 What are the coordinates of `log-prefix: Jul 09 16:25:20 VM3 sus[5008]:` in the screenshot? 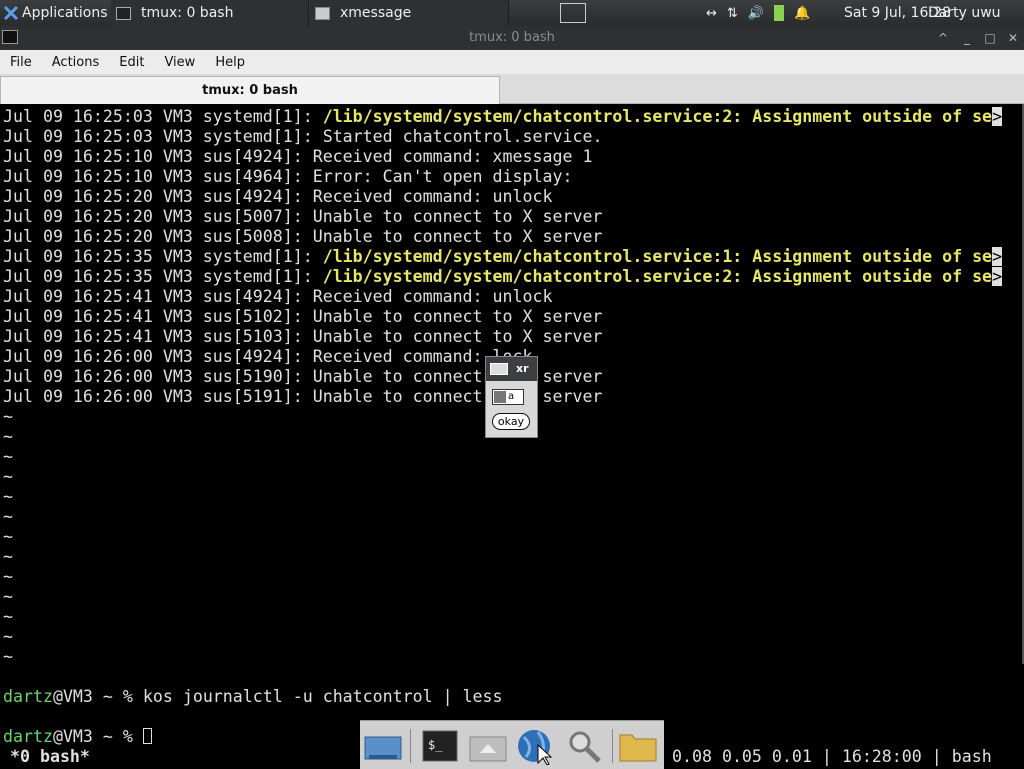 It's located at (158, 236).